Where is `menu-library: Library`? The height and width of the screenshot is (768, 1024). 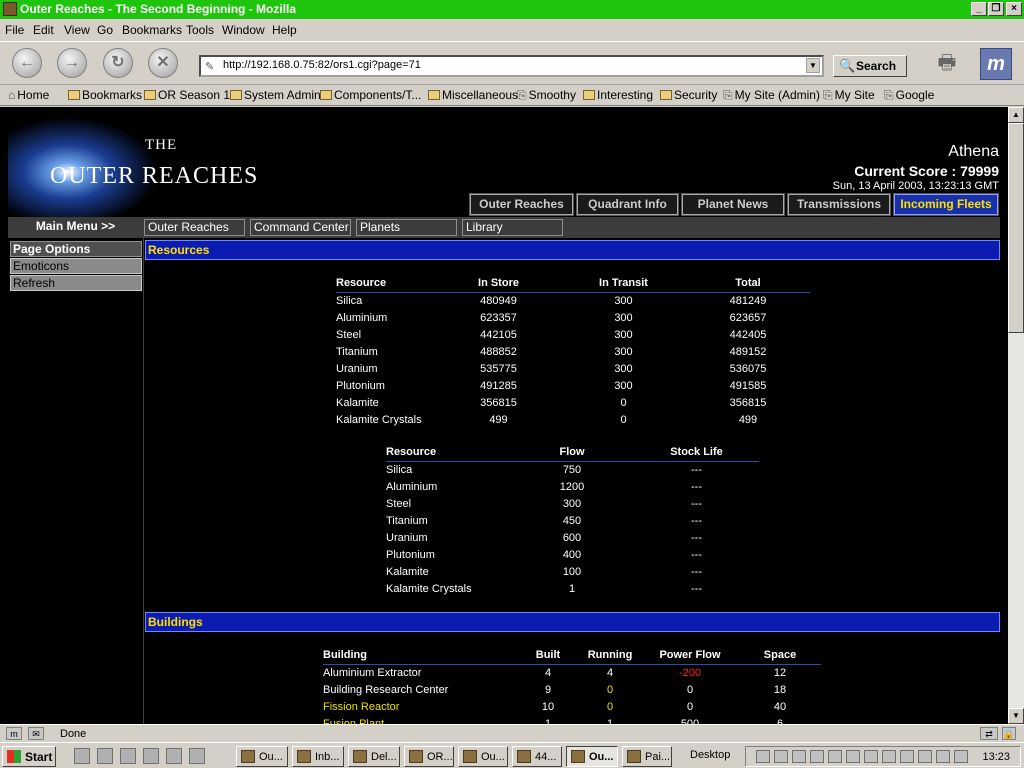 menu-library: Library is located at coordinates (512, 227).